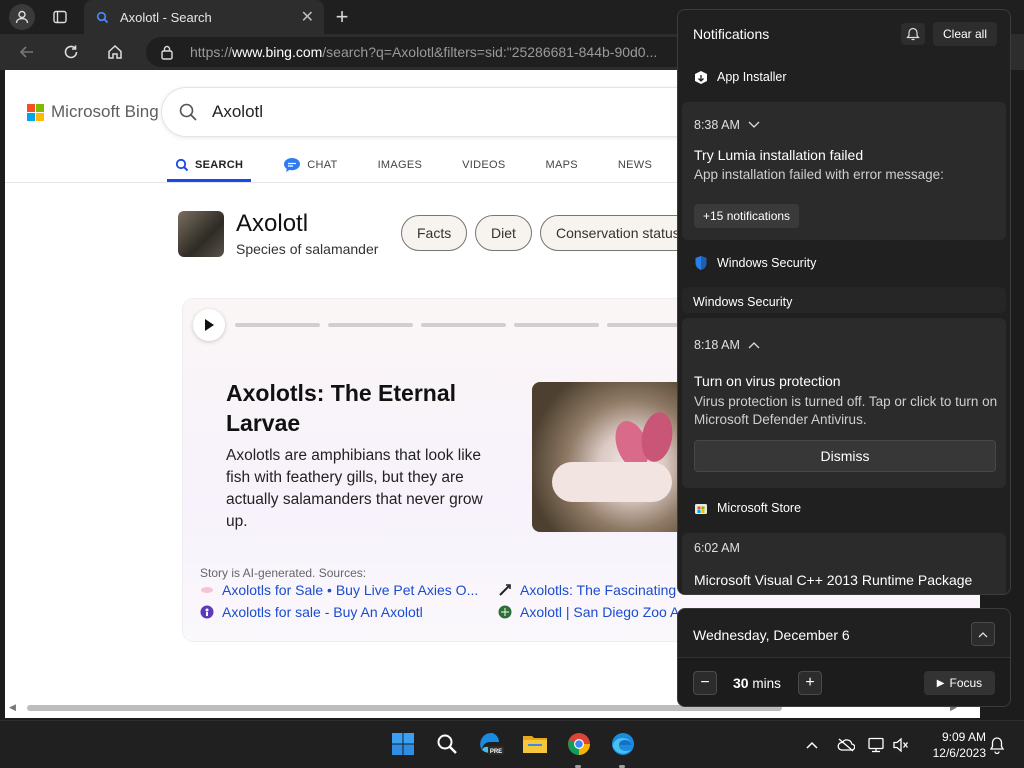 This screenshot has height=768, width=1024. What do you see at coordinates (963, 737) in the screenshot?
I see `clock-time: 9:09 AM` at bounding box center [963, 737].